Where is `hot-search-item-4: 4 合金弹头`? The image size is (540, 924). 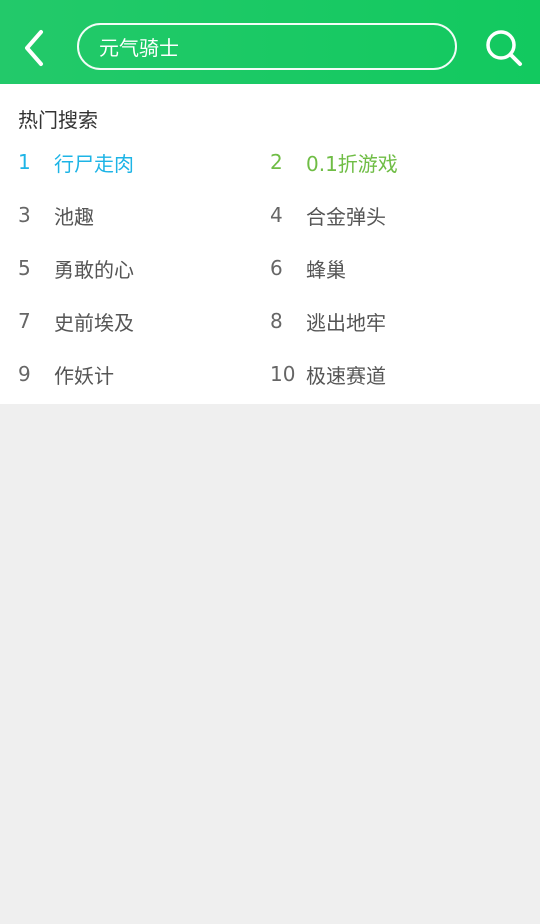
hot-search-item-4: 4 合金弹头 is located at coordinates (328, 215).